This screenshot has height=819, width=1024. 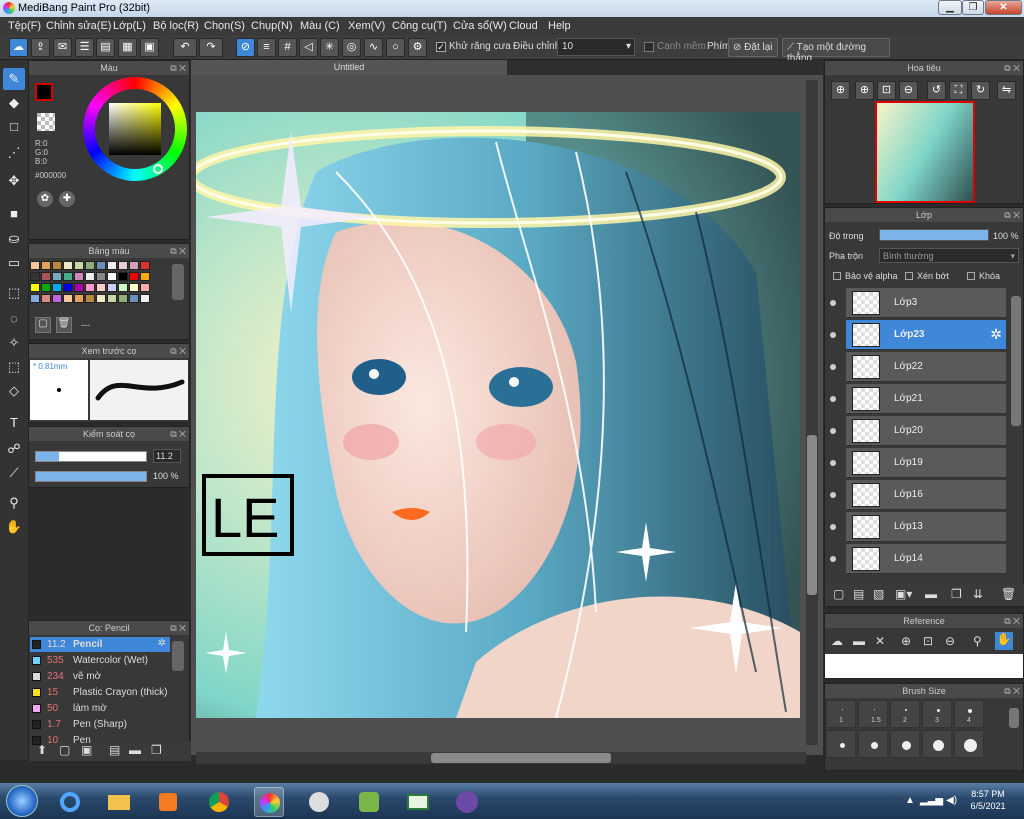 I want to click on document-tab: Untitled, so click(x=349, y=67).